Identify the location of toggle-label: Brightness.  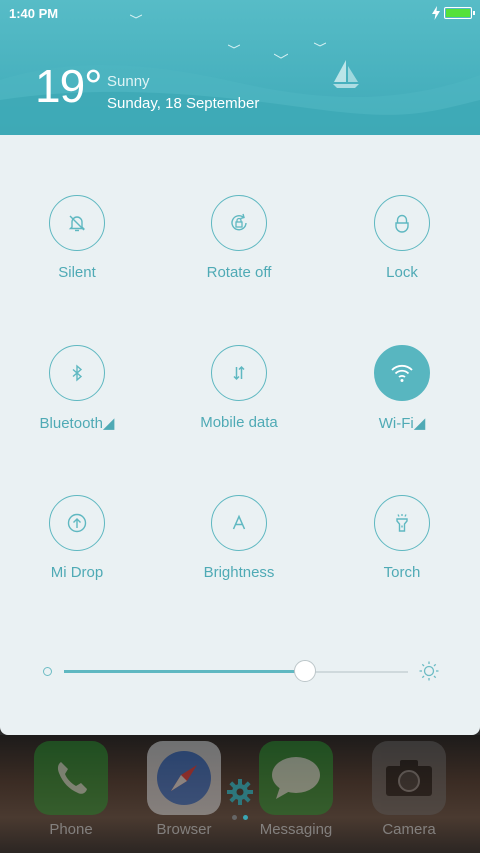
(239, 572).